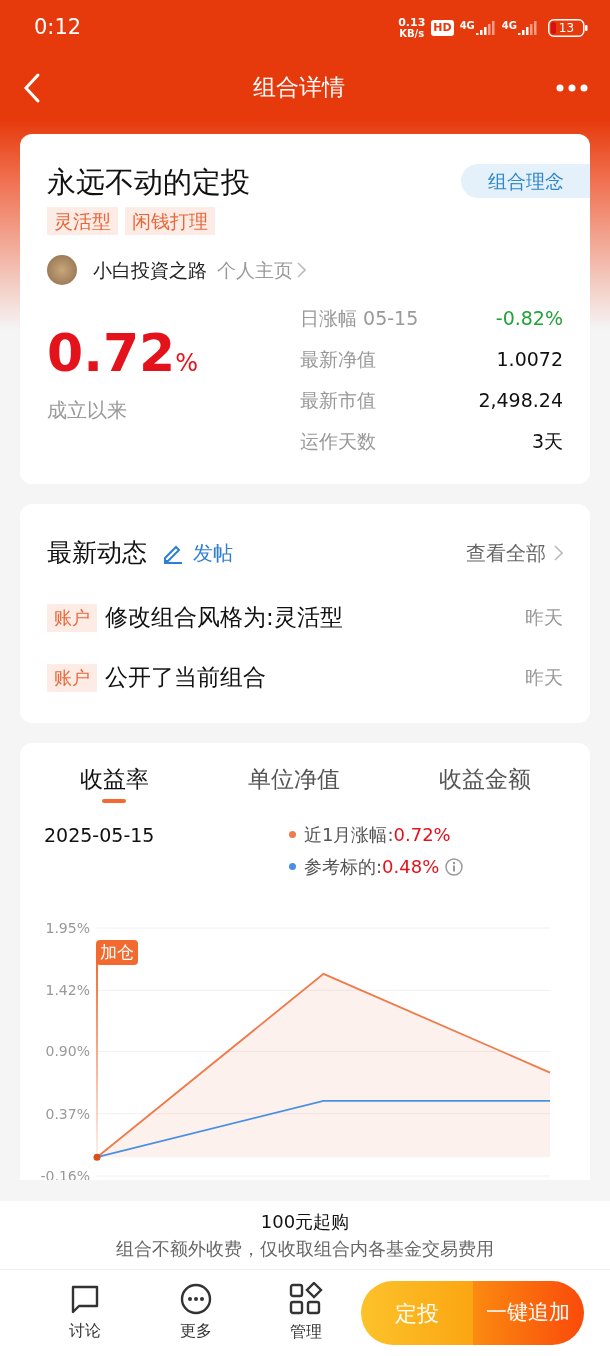 Image resolution: width=610 pixels, height=1356 pixels. I want to click on axis-tick-label: 0.37%, so click(67, 1113).